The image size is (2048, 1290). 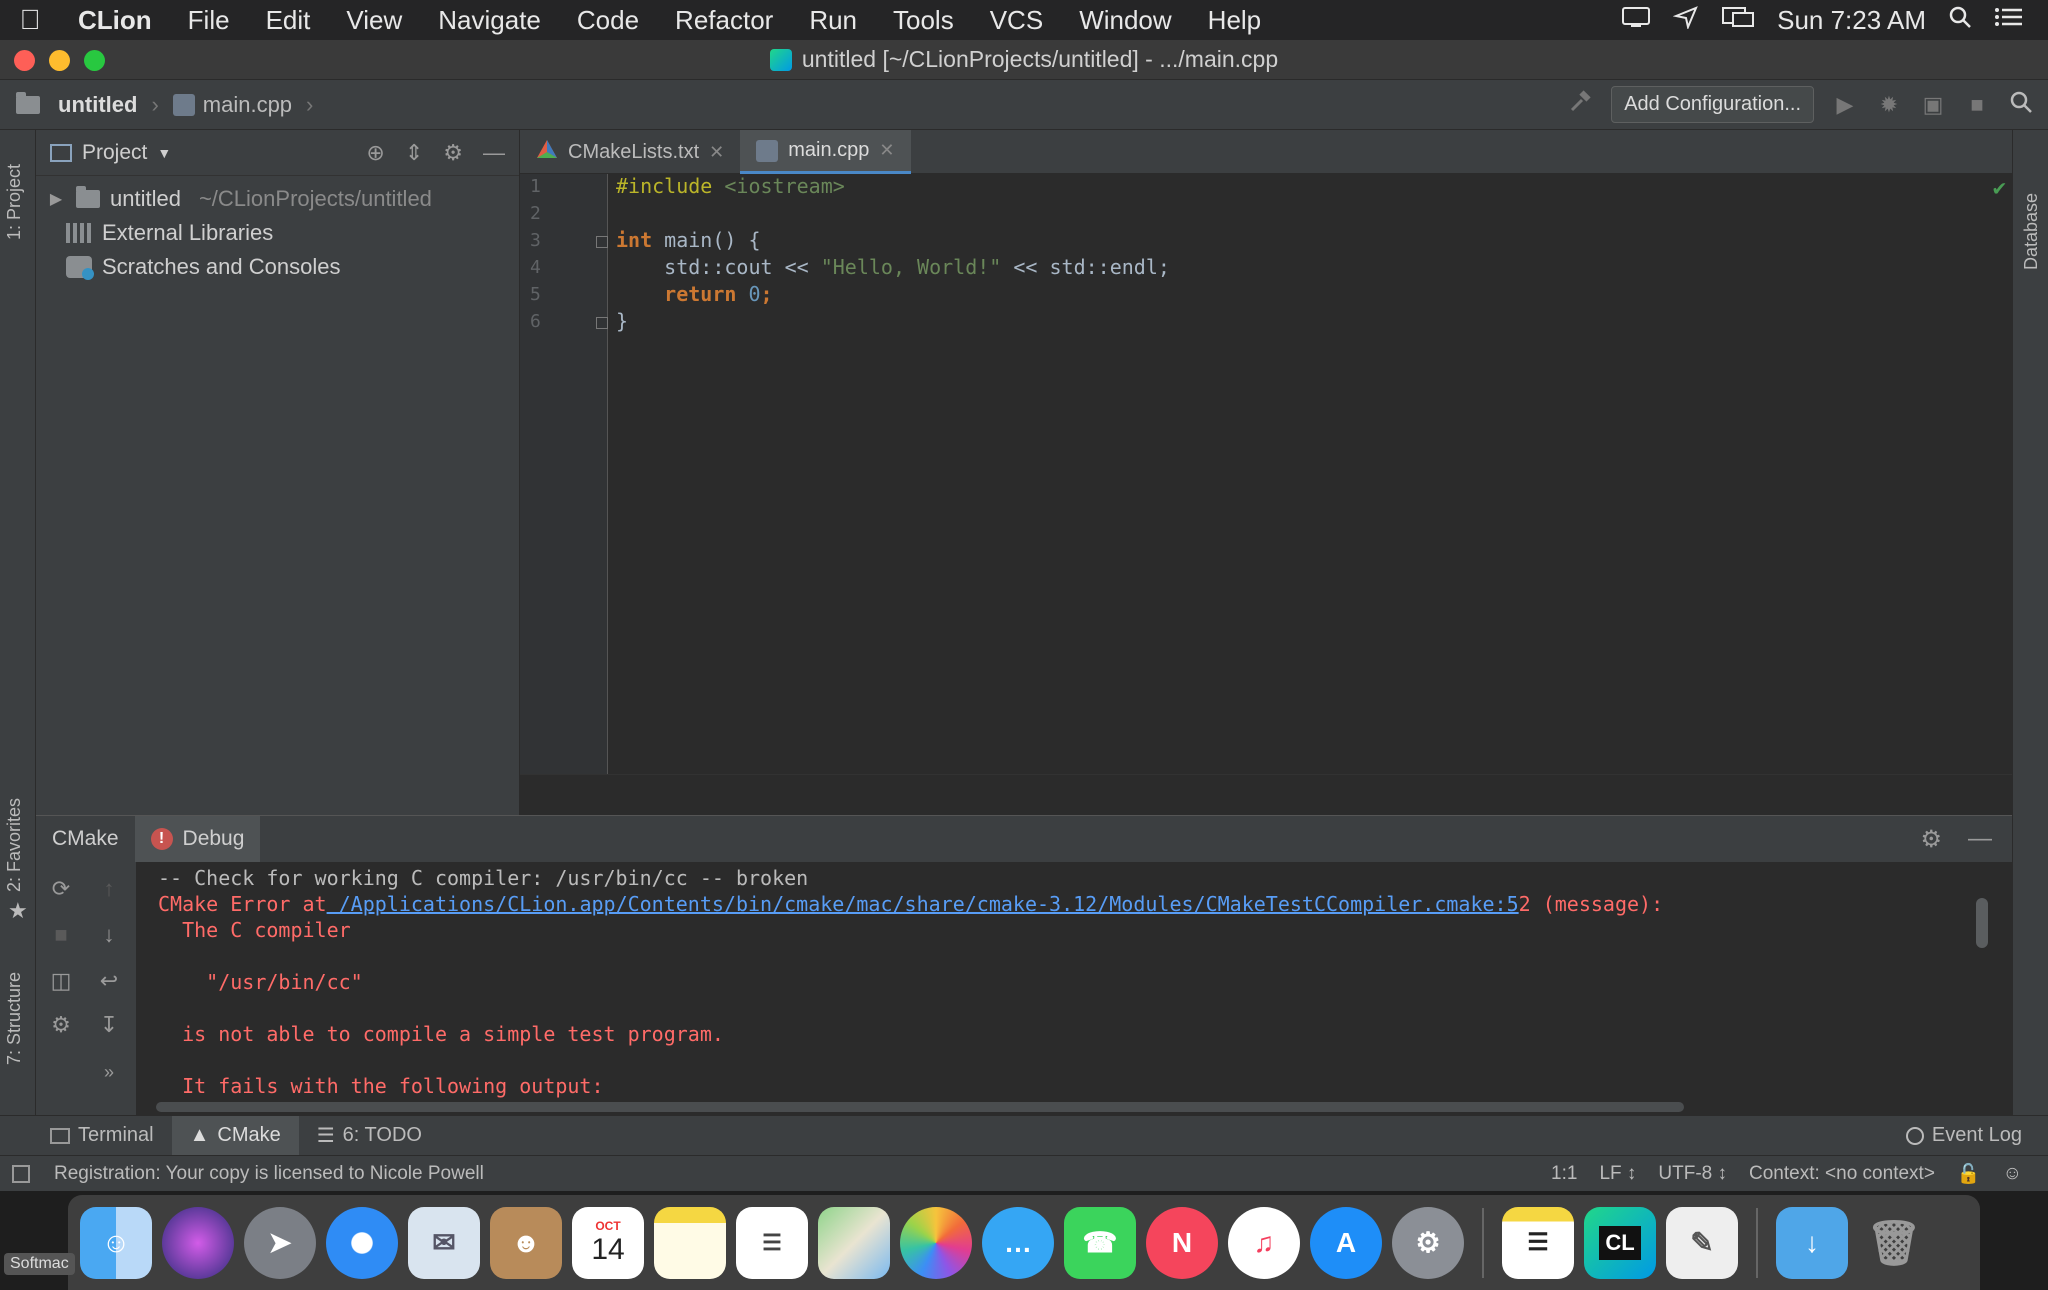 I want to click on reload-icon: ⟳, so click(x=61, y=889).